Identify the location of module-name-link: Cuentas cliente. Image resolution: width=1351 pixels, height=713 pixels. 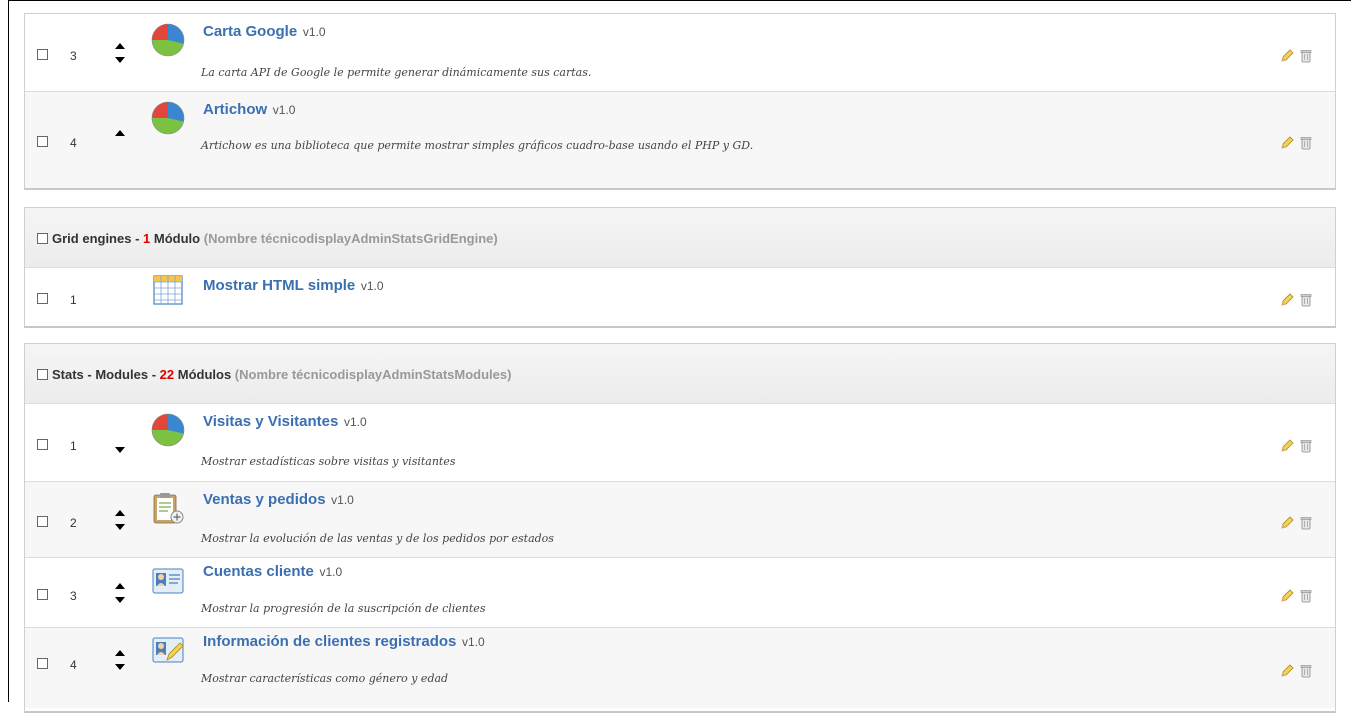
(258, 571).